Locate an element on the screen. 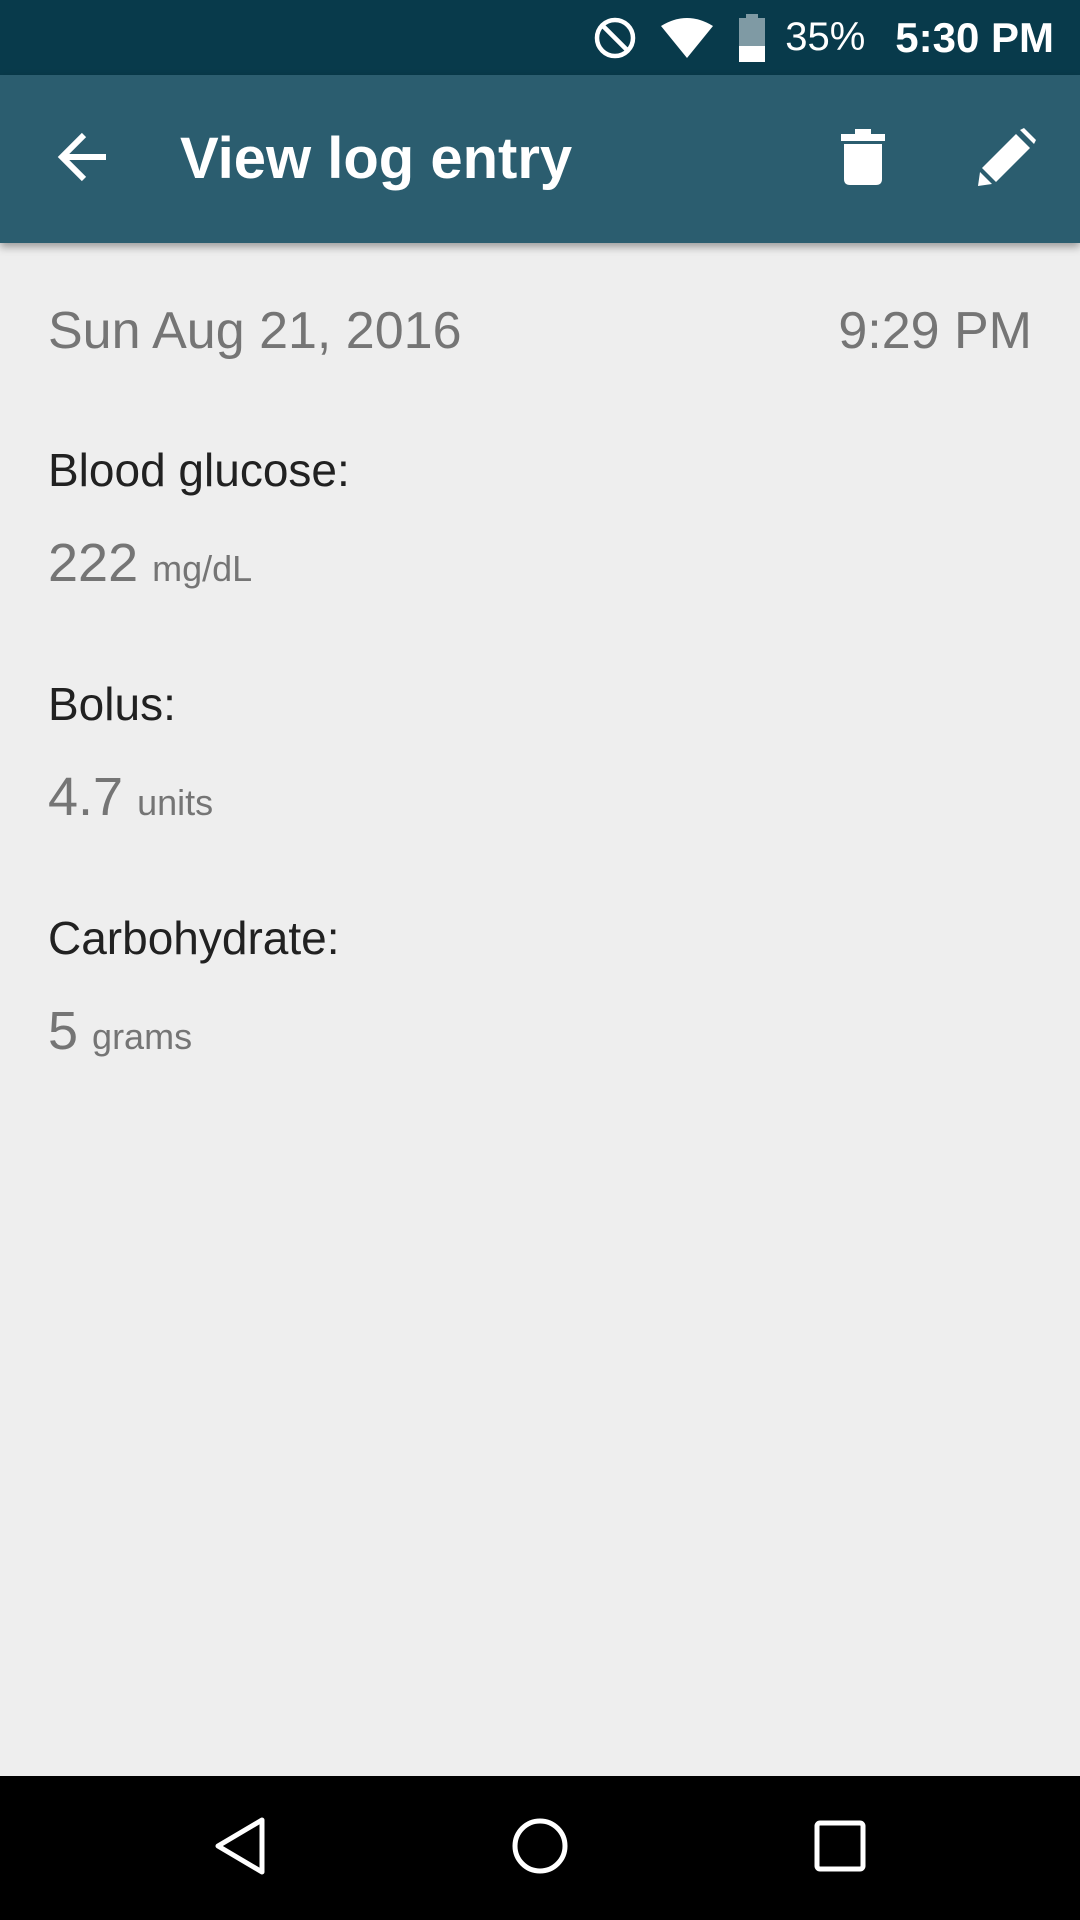  back-button is located at coordinates (84, 159).